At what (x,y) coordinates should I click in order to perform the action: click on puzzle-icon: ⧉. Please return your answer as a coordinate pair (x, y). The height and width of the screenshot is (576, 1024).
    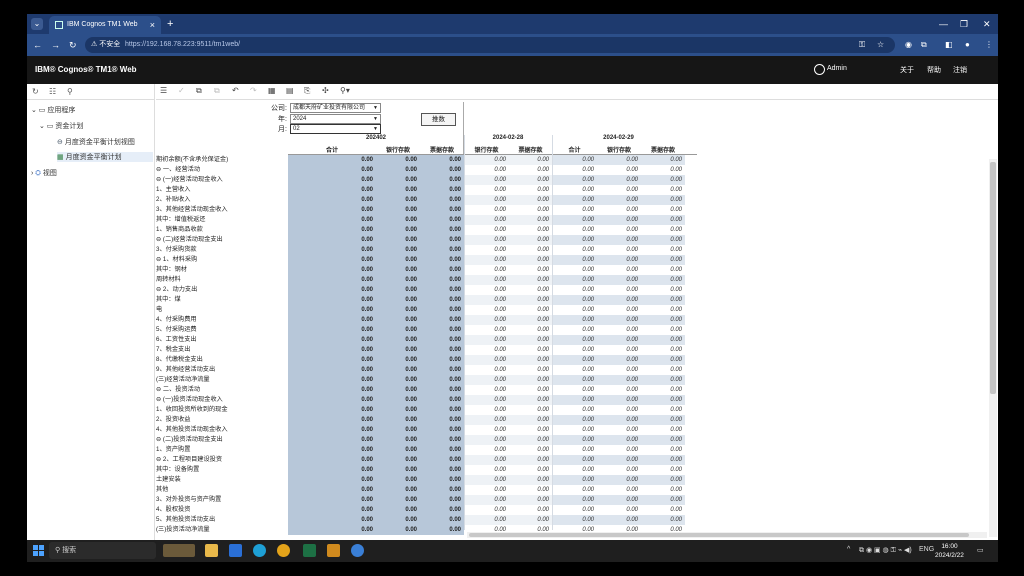
    Looking at the image, I should click on (924, 45).